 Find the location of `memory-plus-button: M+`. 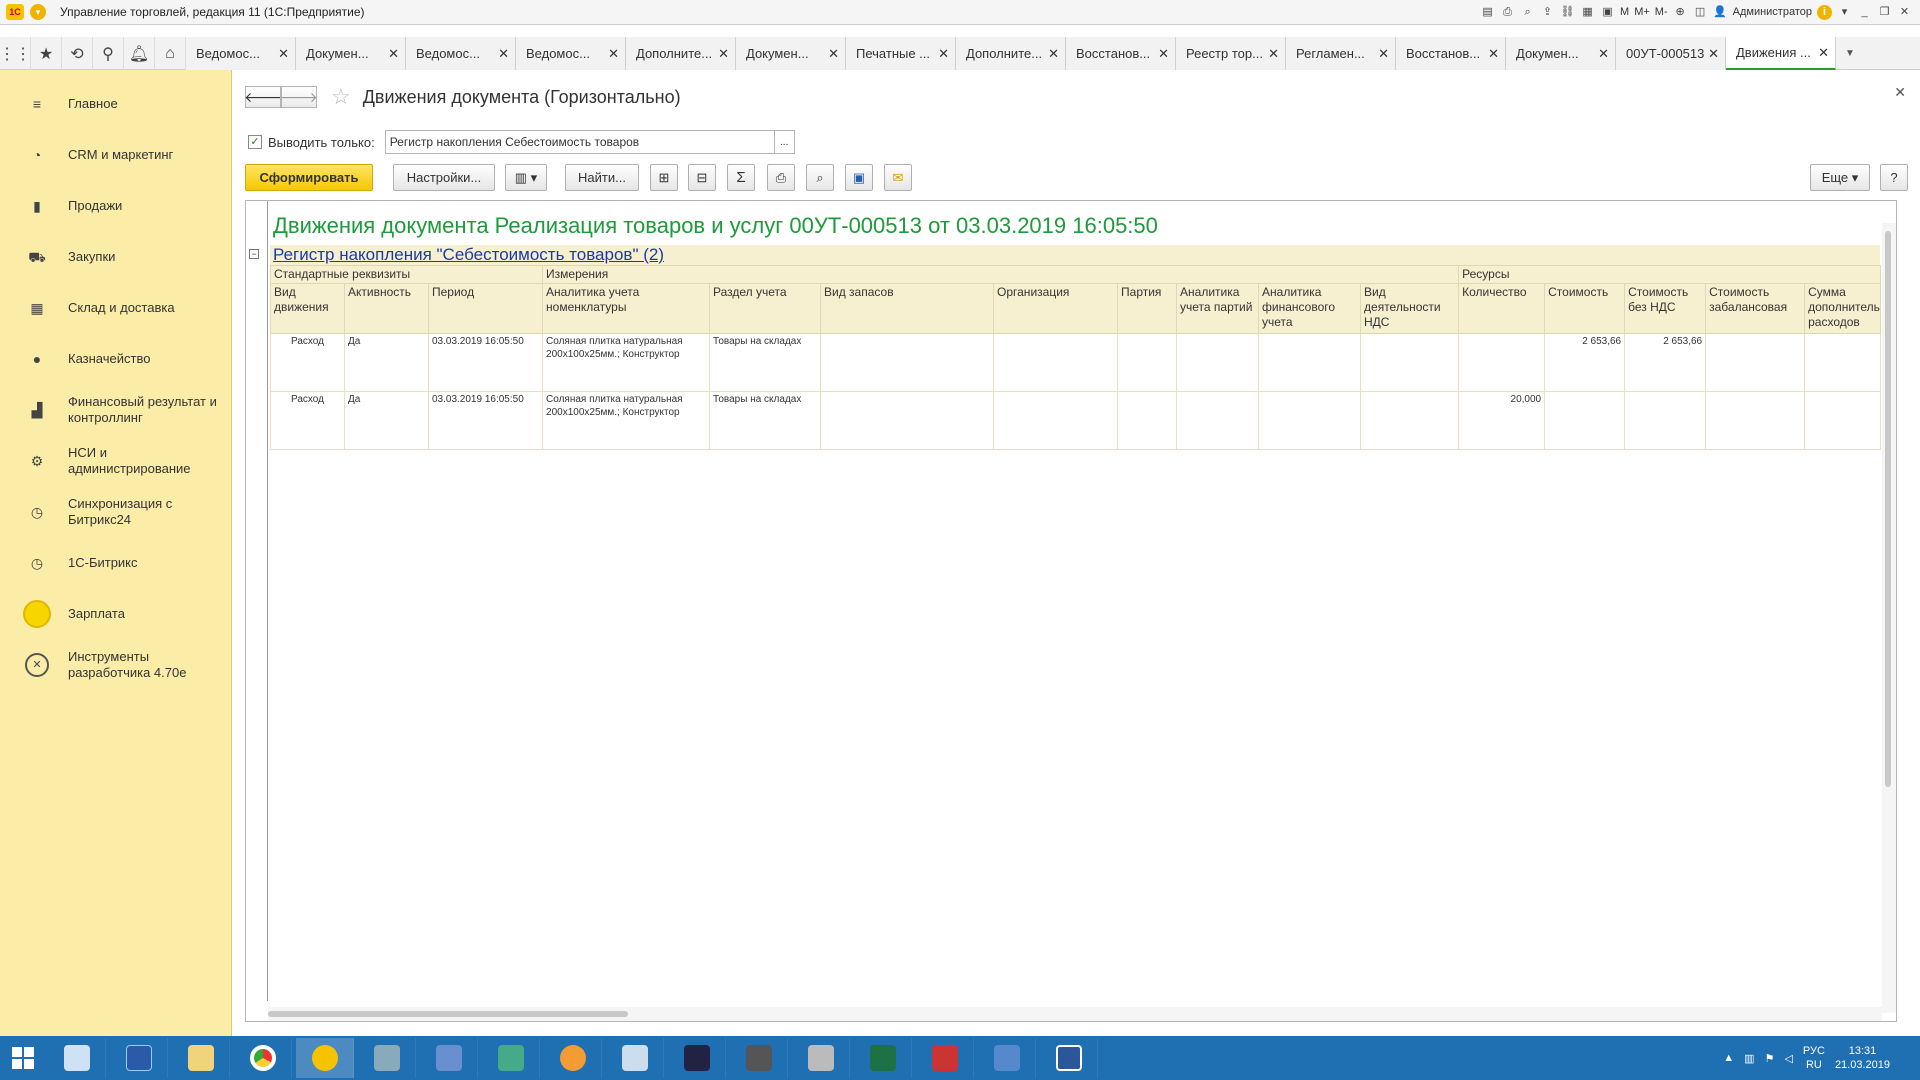

memory-plus-button: M+ is located at coordinates (1642, 12).